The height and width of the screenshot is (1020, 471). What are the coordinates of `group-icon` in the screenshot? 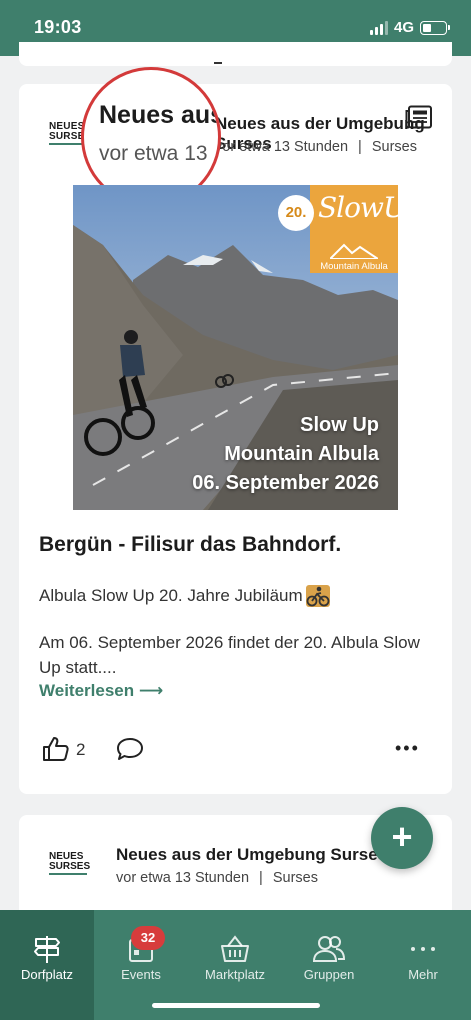 It's located at (329, 949).